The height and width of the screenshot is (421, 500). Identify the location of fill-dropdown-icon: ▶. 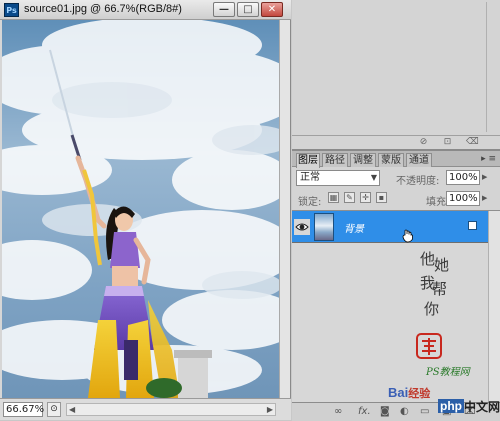
(486, 198).